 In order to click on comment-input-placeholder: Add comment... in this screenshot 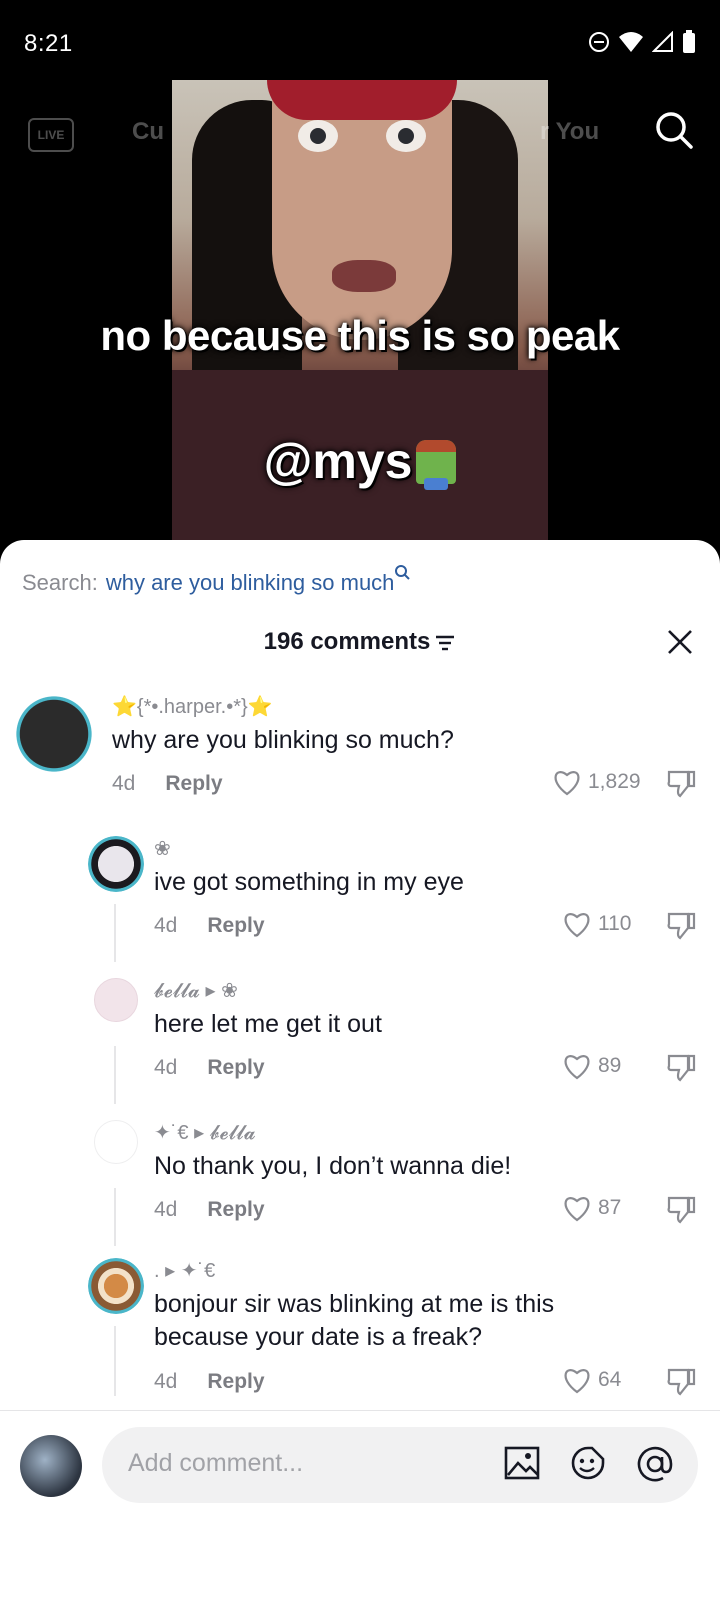, I will do `click(216, 1463)`.